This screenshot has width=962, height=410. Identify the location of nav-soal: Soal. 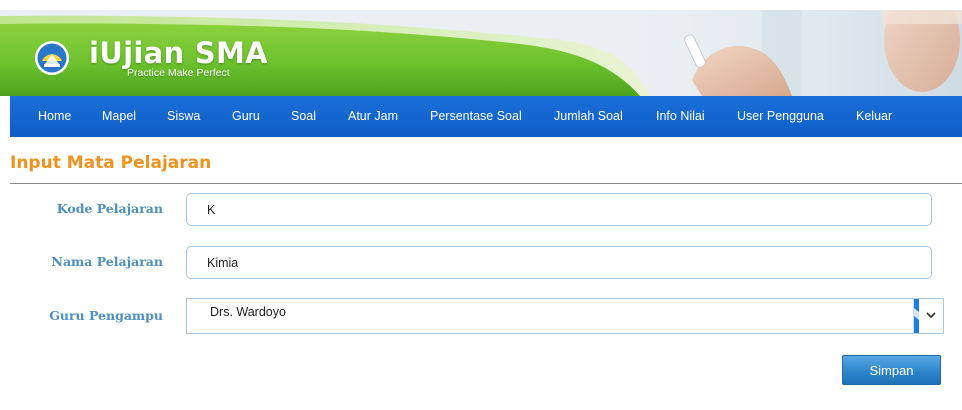
(303, 116).